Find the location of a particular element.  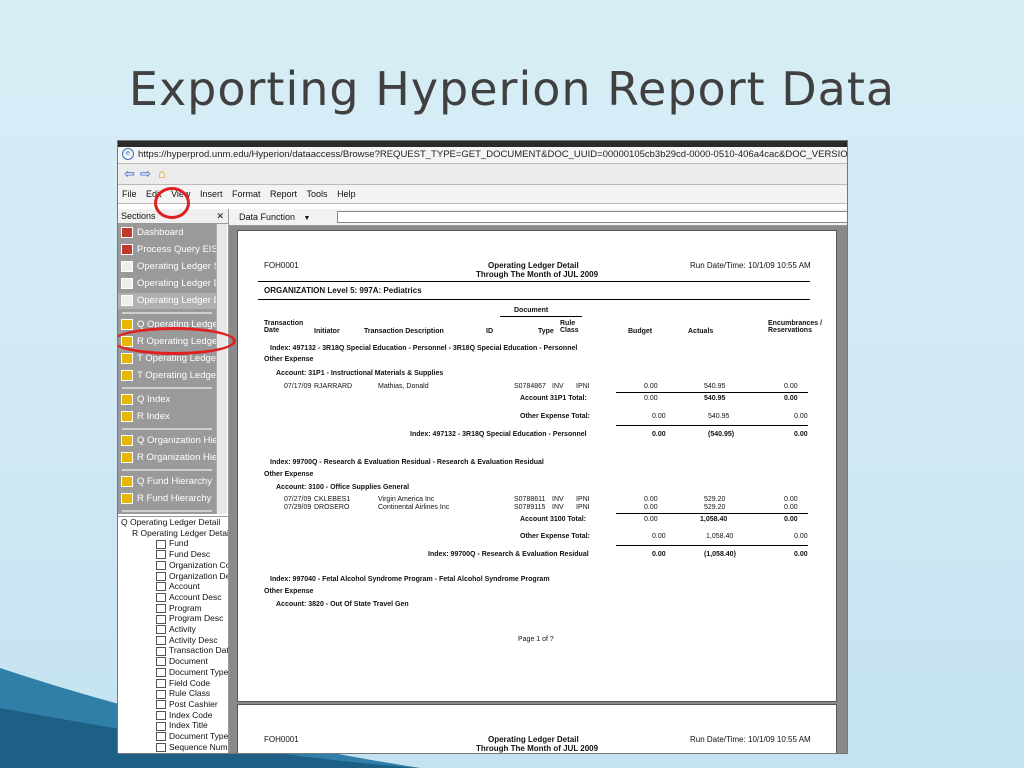

section-item: R Fund Hierarchy is located at coordinates (167, 499).